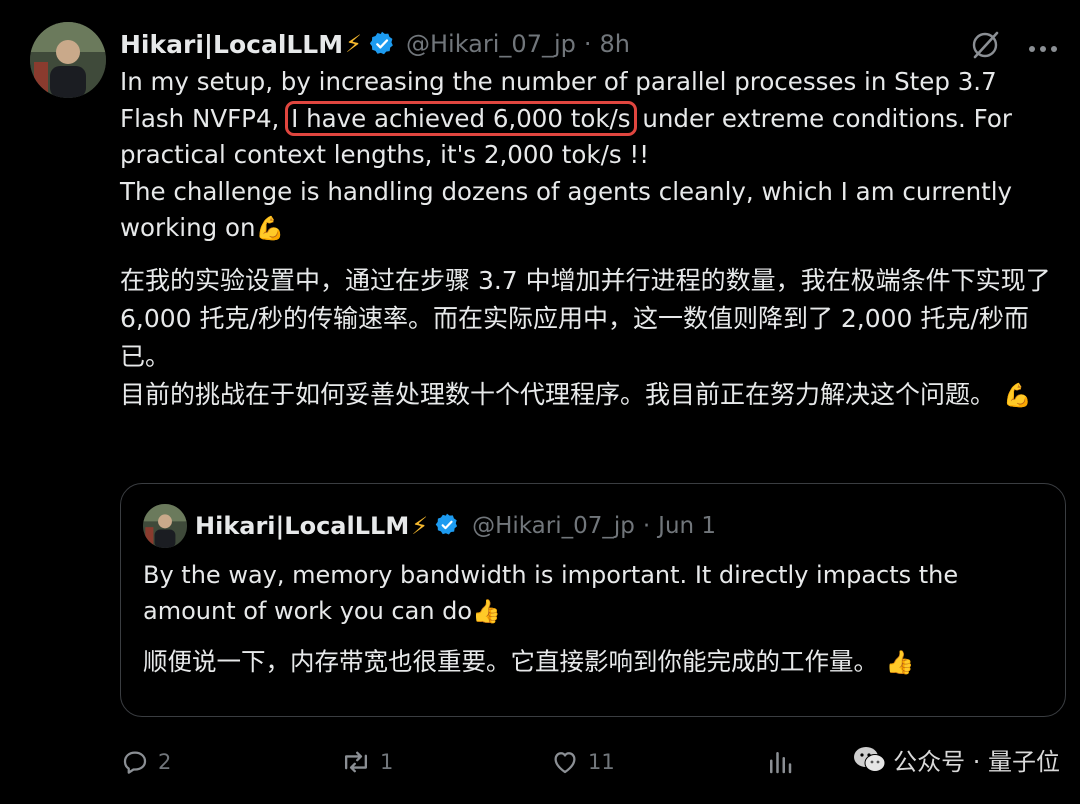  Describe the element at coordinates (601, 762) in the screenshot. I see `like-count: 11` at that location.